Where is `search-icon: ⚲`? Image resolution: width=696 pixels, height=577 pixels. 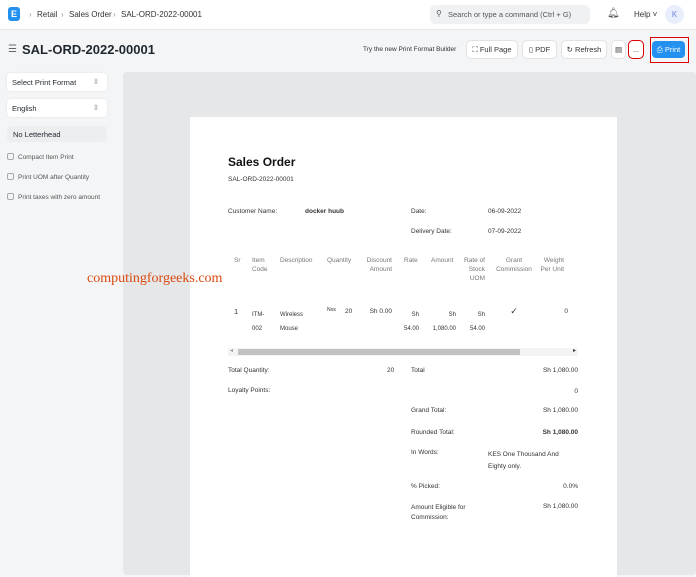
search-icon: ⚲ is located at coordinates (439, 13).